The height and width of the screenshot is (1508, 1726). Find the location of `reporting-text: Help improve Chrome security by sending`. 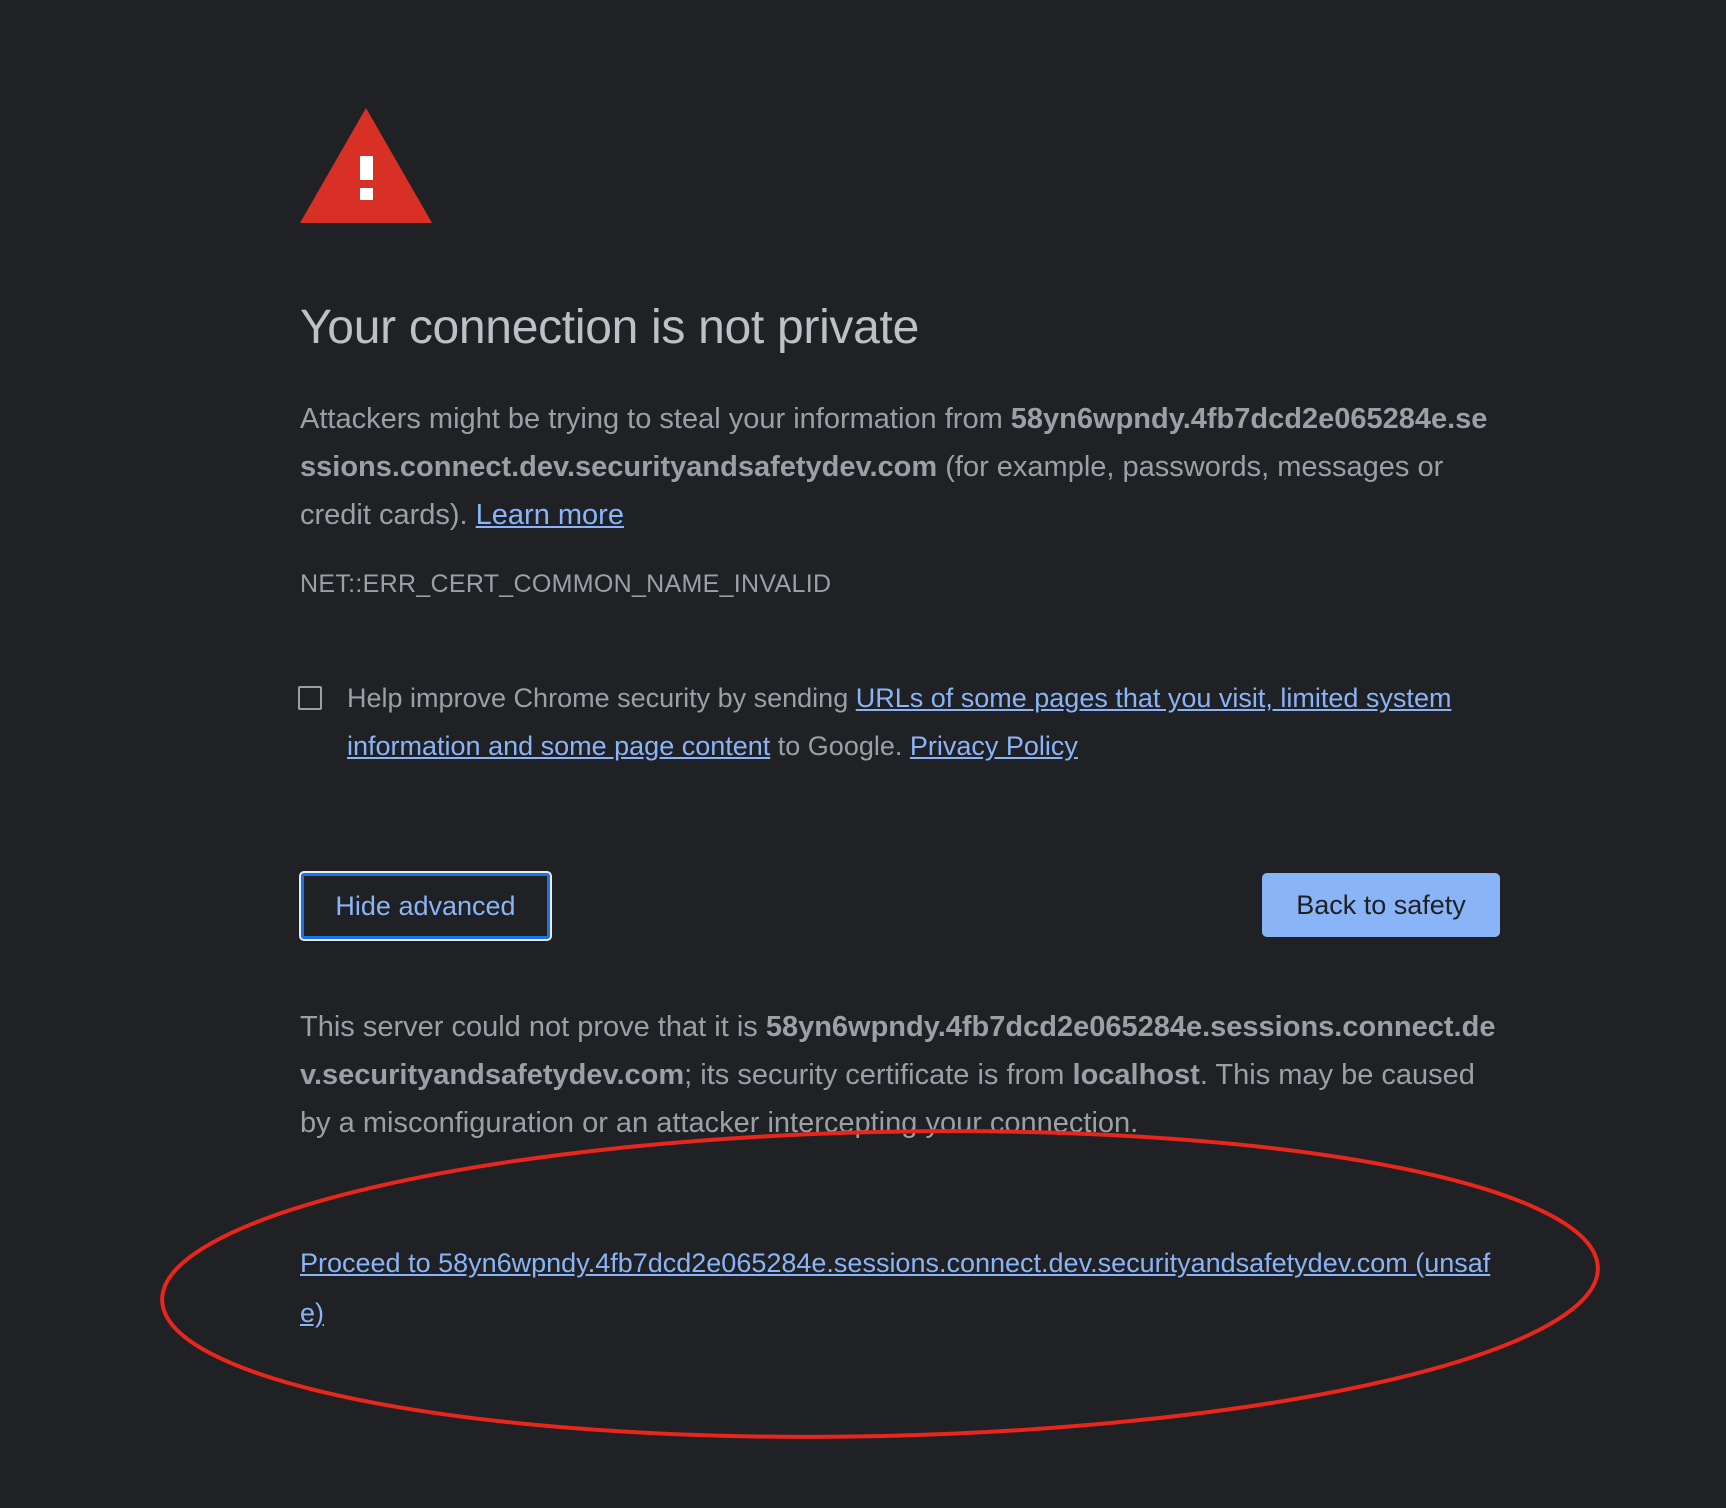

reporting-text: Help improve Chrome security by sending is located at coordinates (601, 698).